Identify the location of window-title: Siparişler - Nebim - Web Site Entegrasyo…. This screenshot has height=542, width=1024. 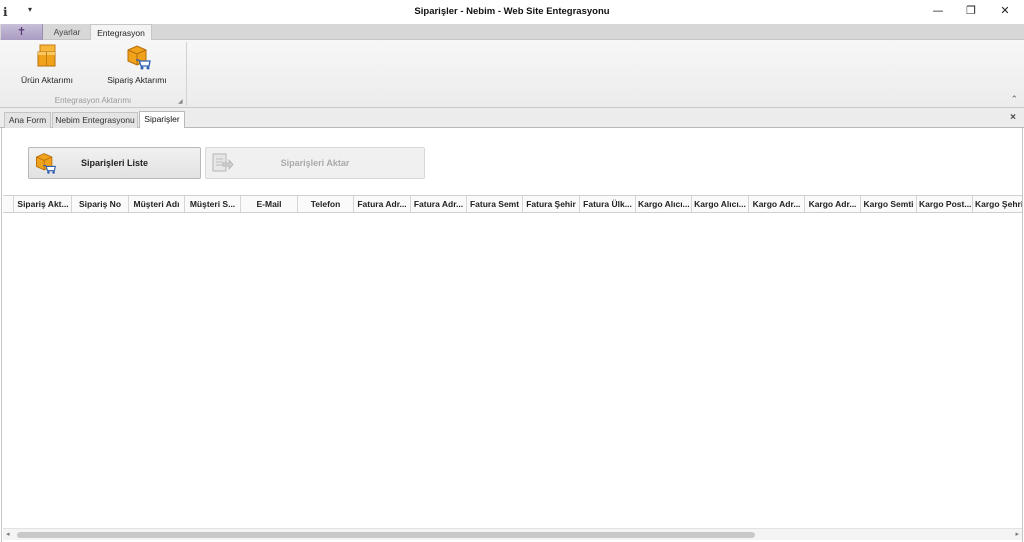
(512, 11).